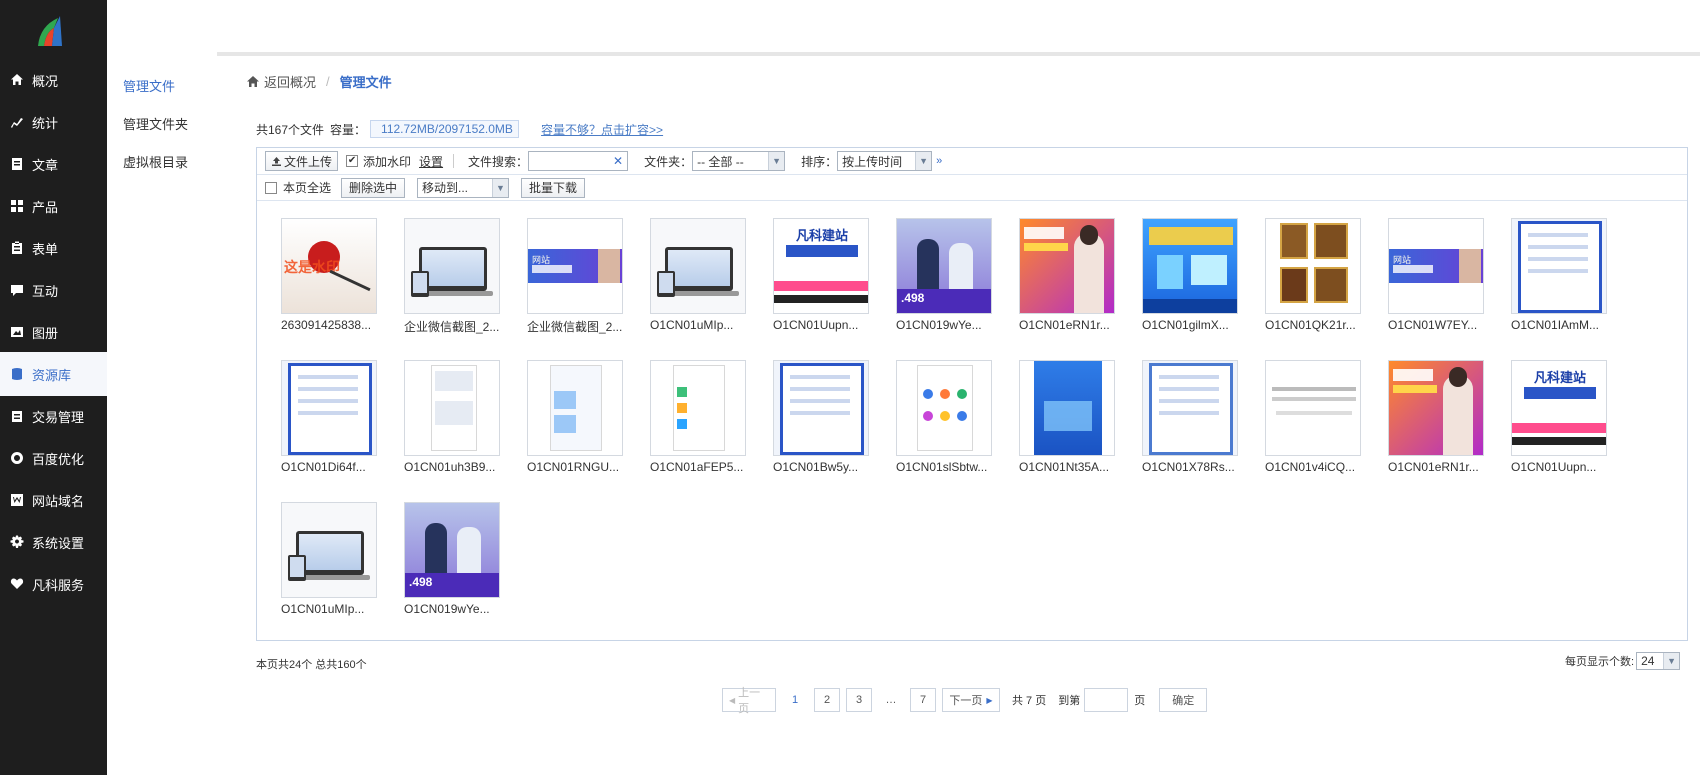  I want to click on sidebar-item-7: 资源库, so click(59, 374).